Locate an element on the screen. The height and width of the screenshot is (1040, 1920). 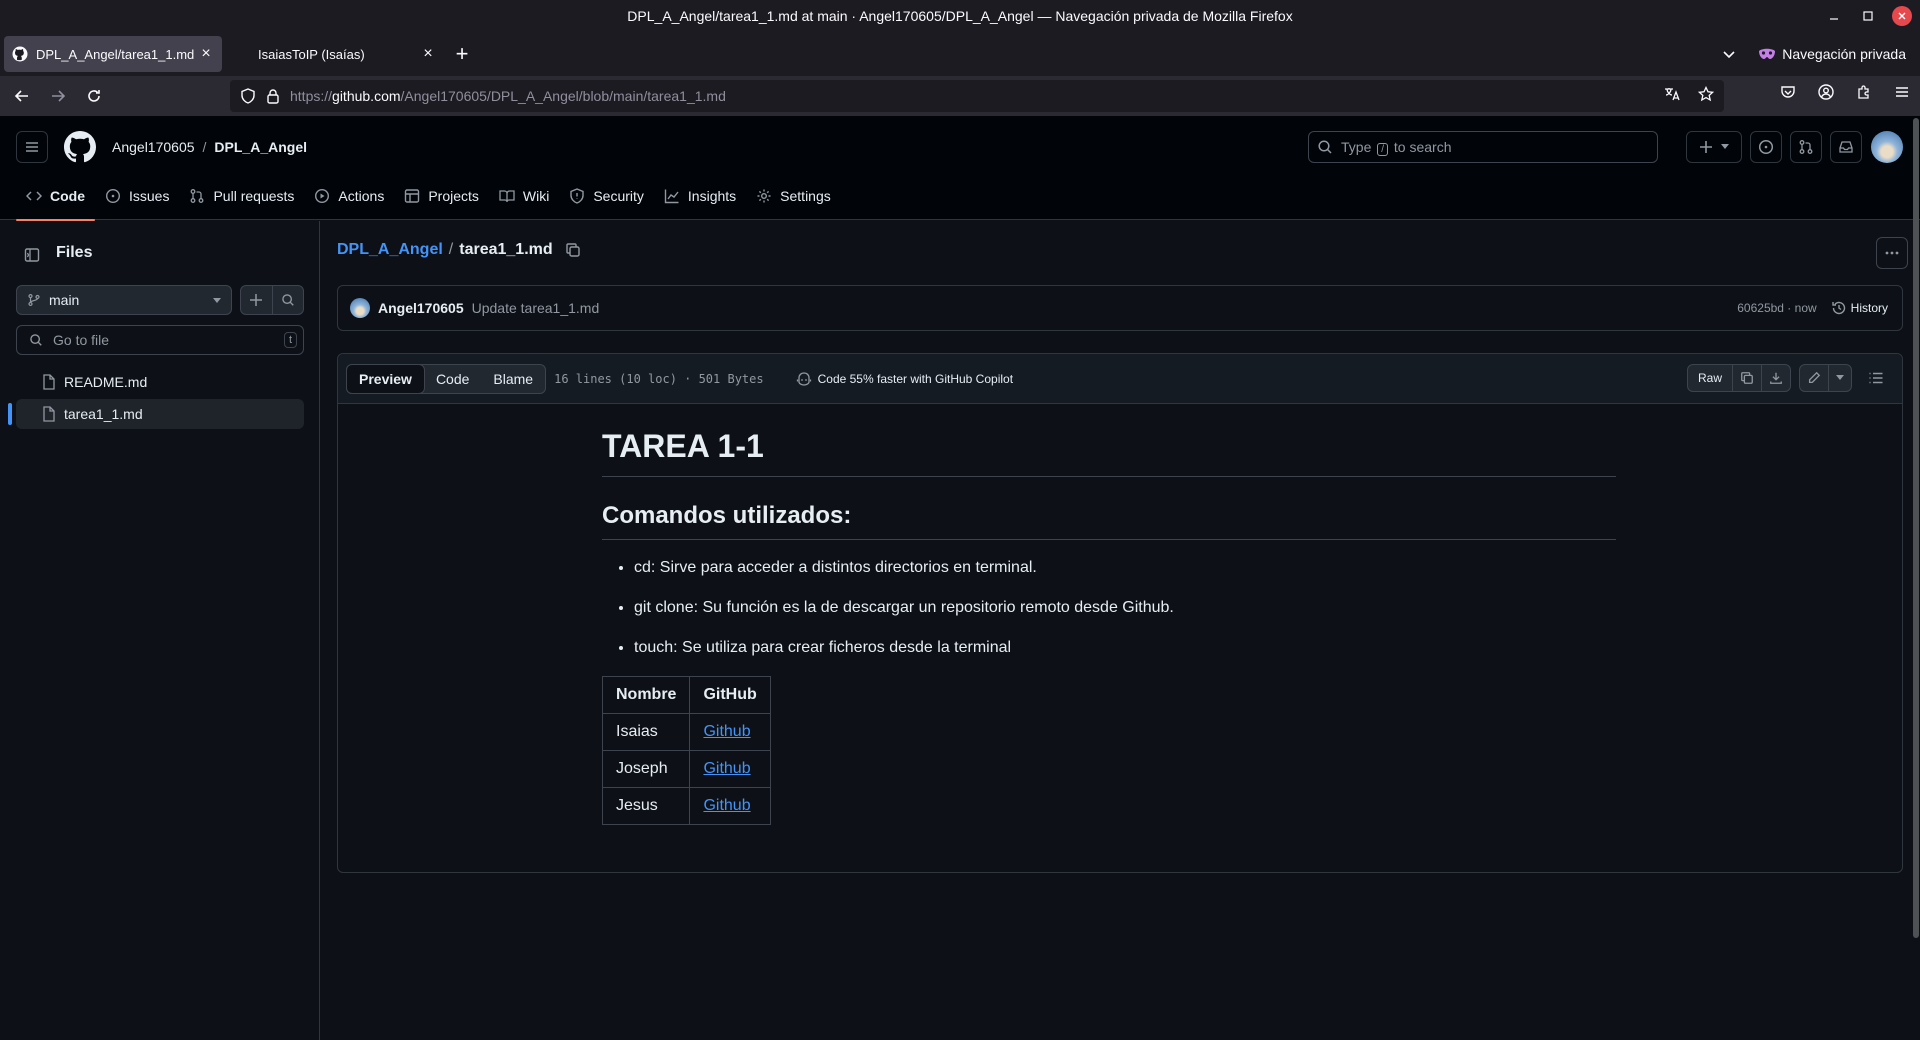
outline-list-icon is located at coordinates (1876, 378).